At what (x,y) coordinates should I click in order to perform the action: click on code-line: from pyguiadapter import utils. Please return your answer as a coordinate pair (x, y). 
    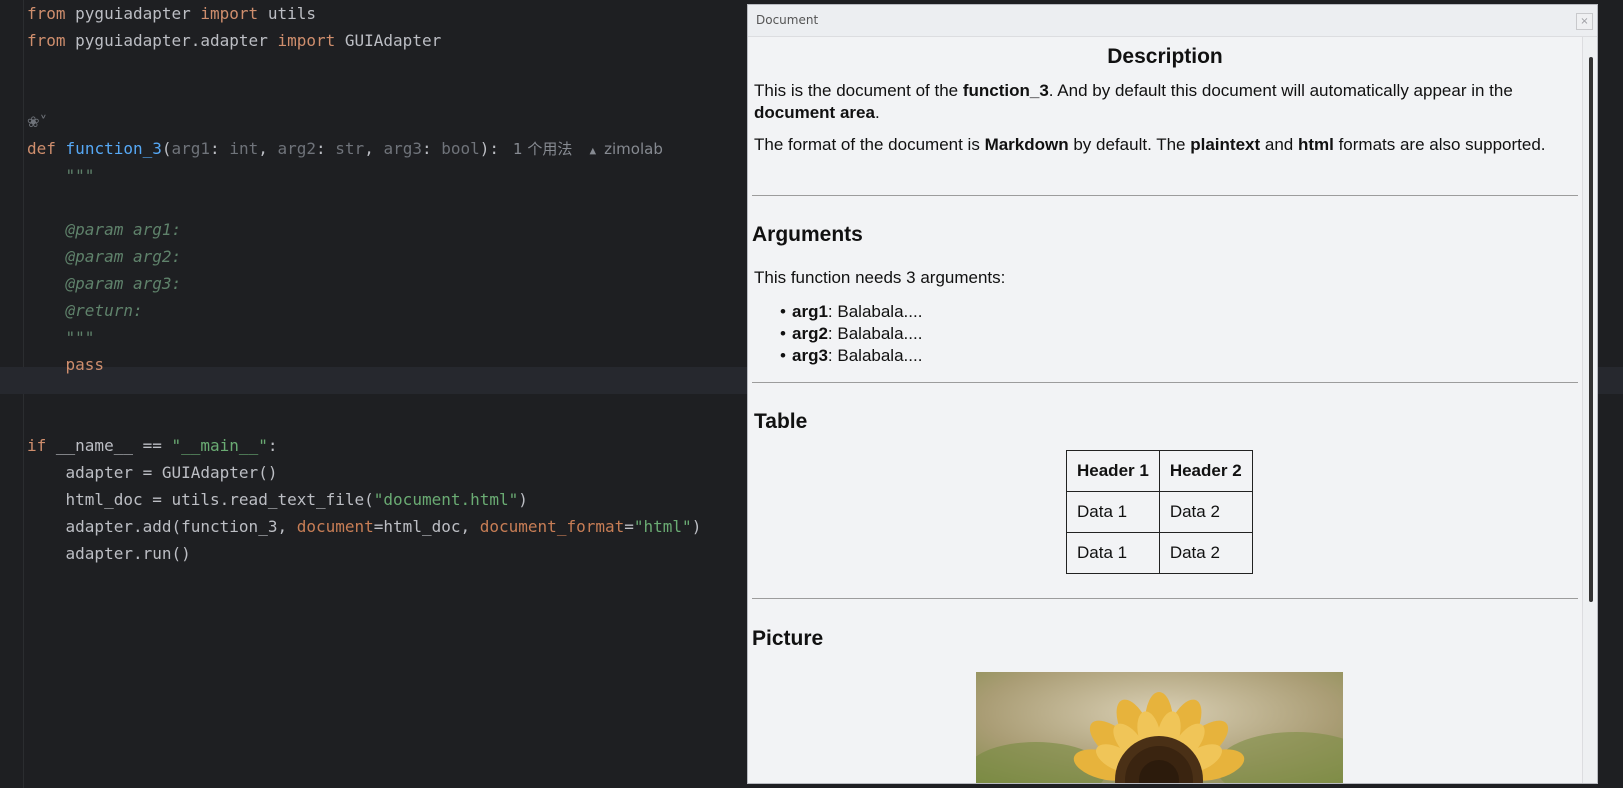
    Looking at the image, I should click on (364, 13).